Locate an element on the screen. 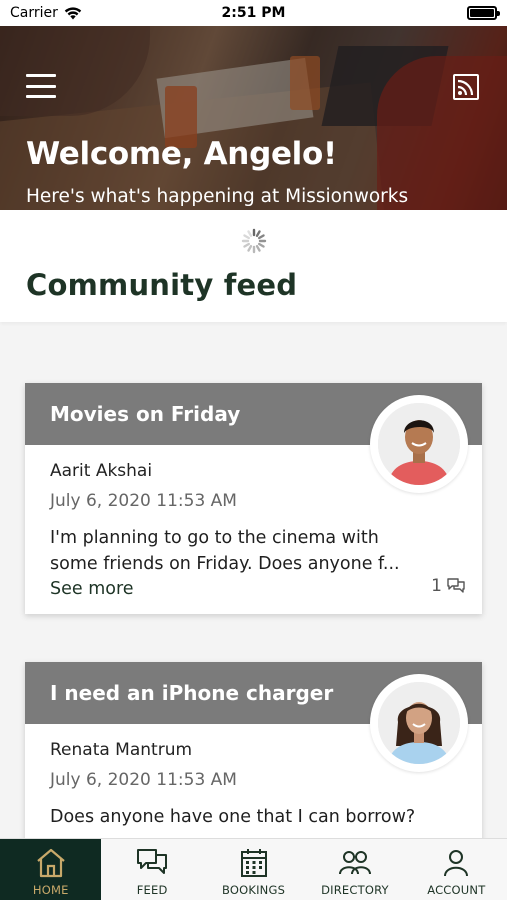  tab-label: HOME is located at coordinates (50, 890).